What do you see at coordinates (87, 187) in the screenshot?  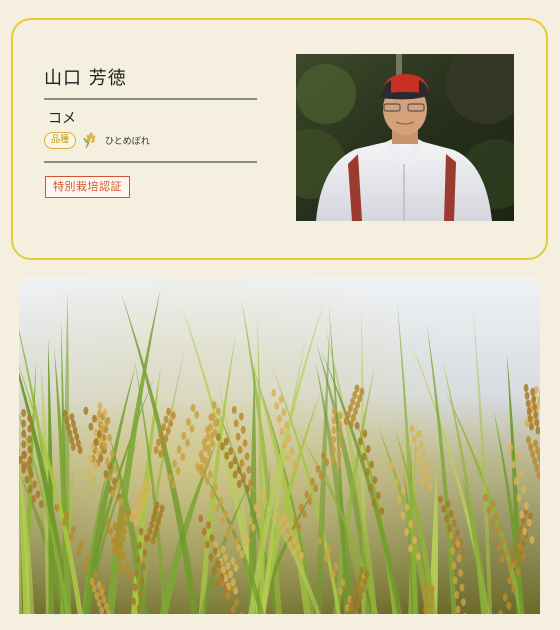 I see `certification-badge: 特別栽培認証` at bounding box center [87, 187].